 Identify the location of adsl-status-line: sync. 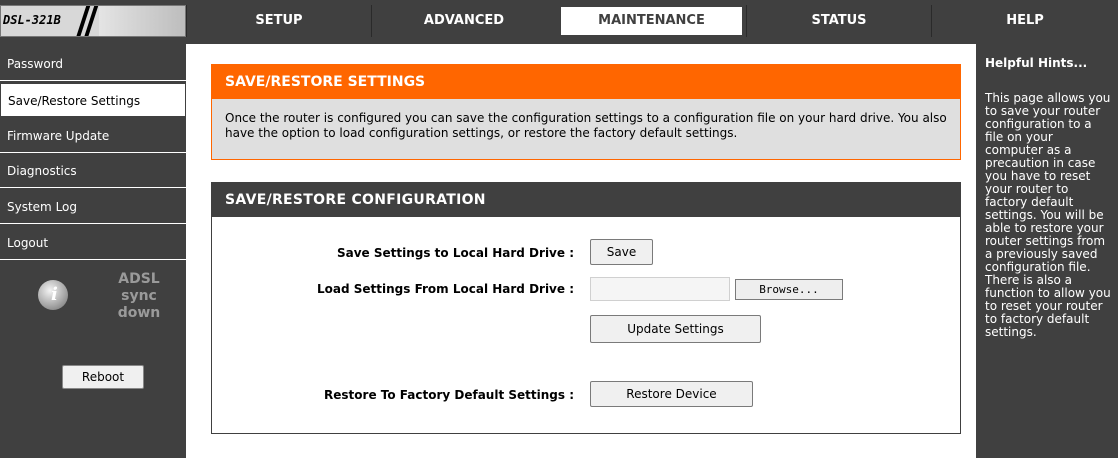
(139, 296).